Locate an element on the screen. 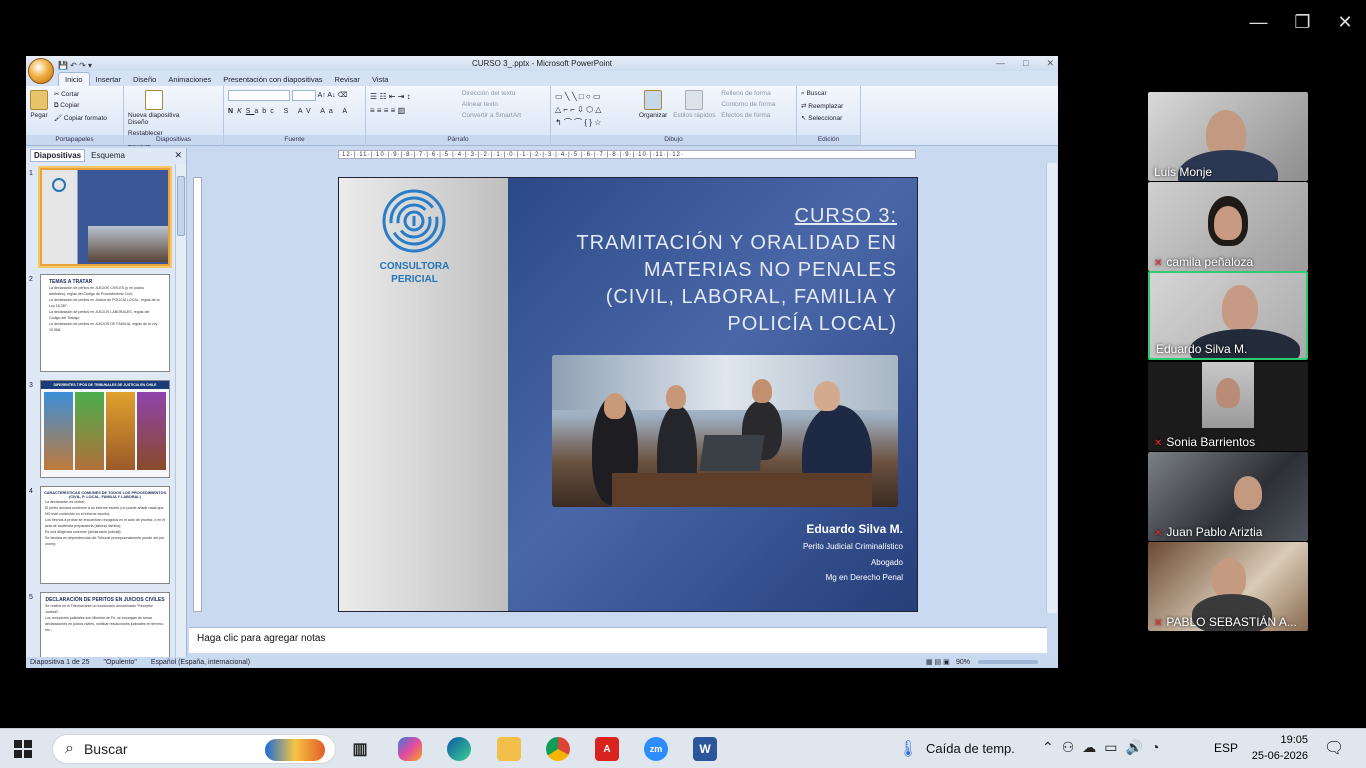 The image size is (1366, 768). office-button is located at coordinates (41, 71).